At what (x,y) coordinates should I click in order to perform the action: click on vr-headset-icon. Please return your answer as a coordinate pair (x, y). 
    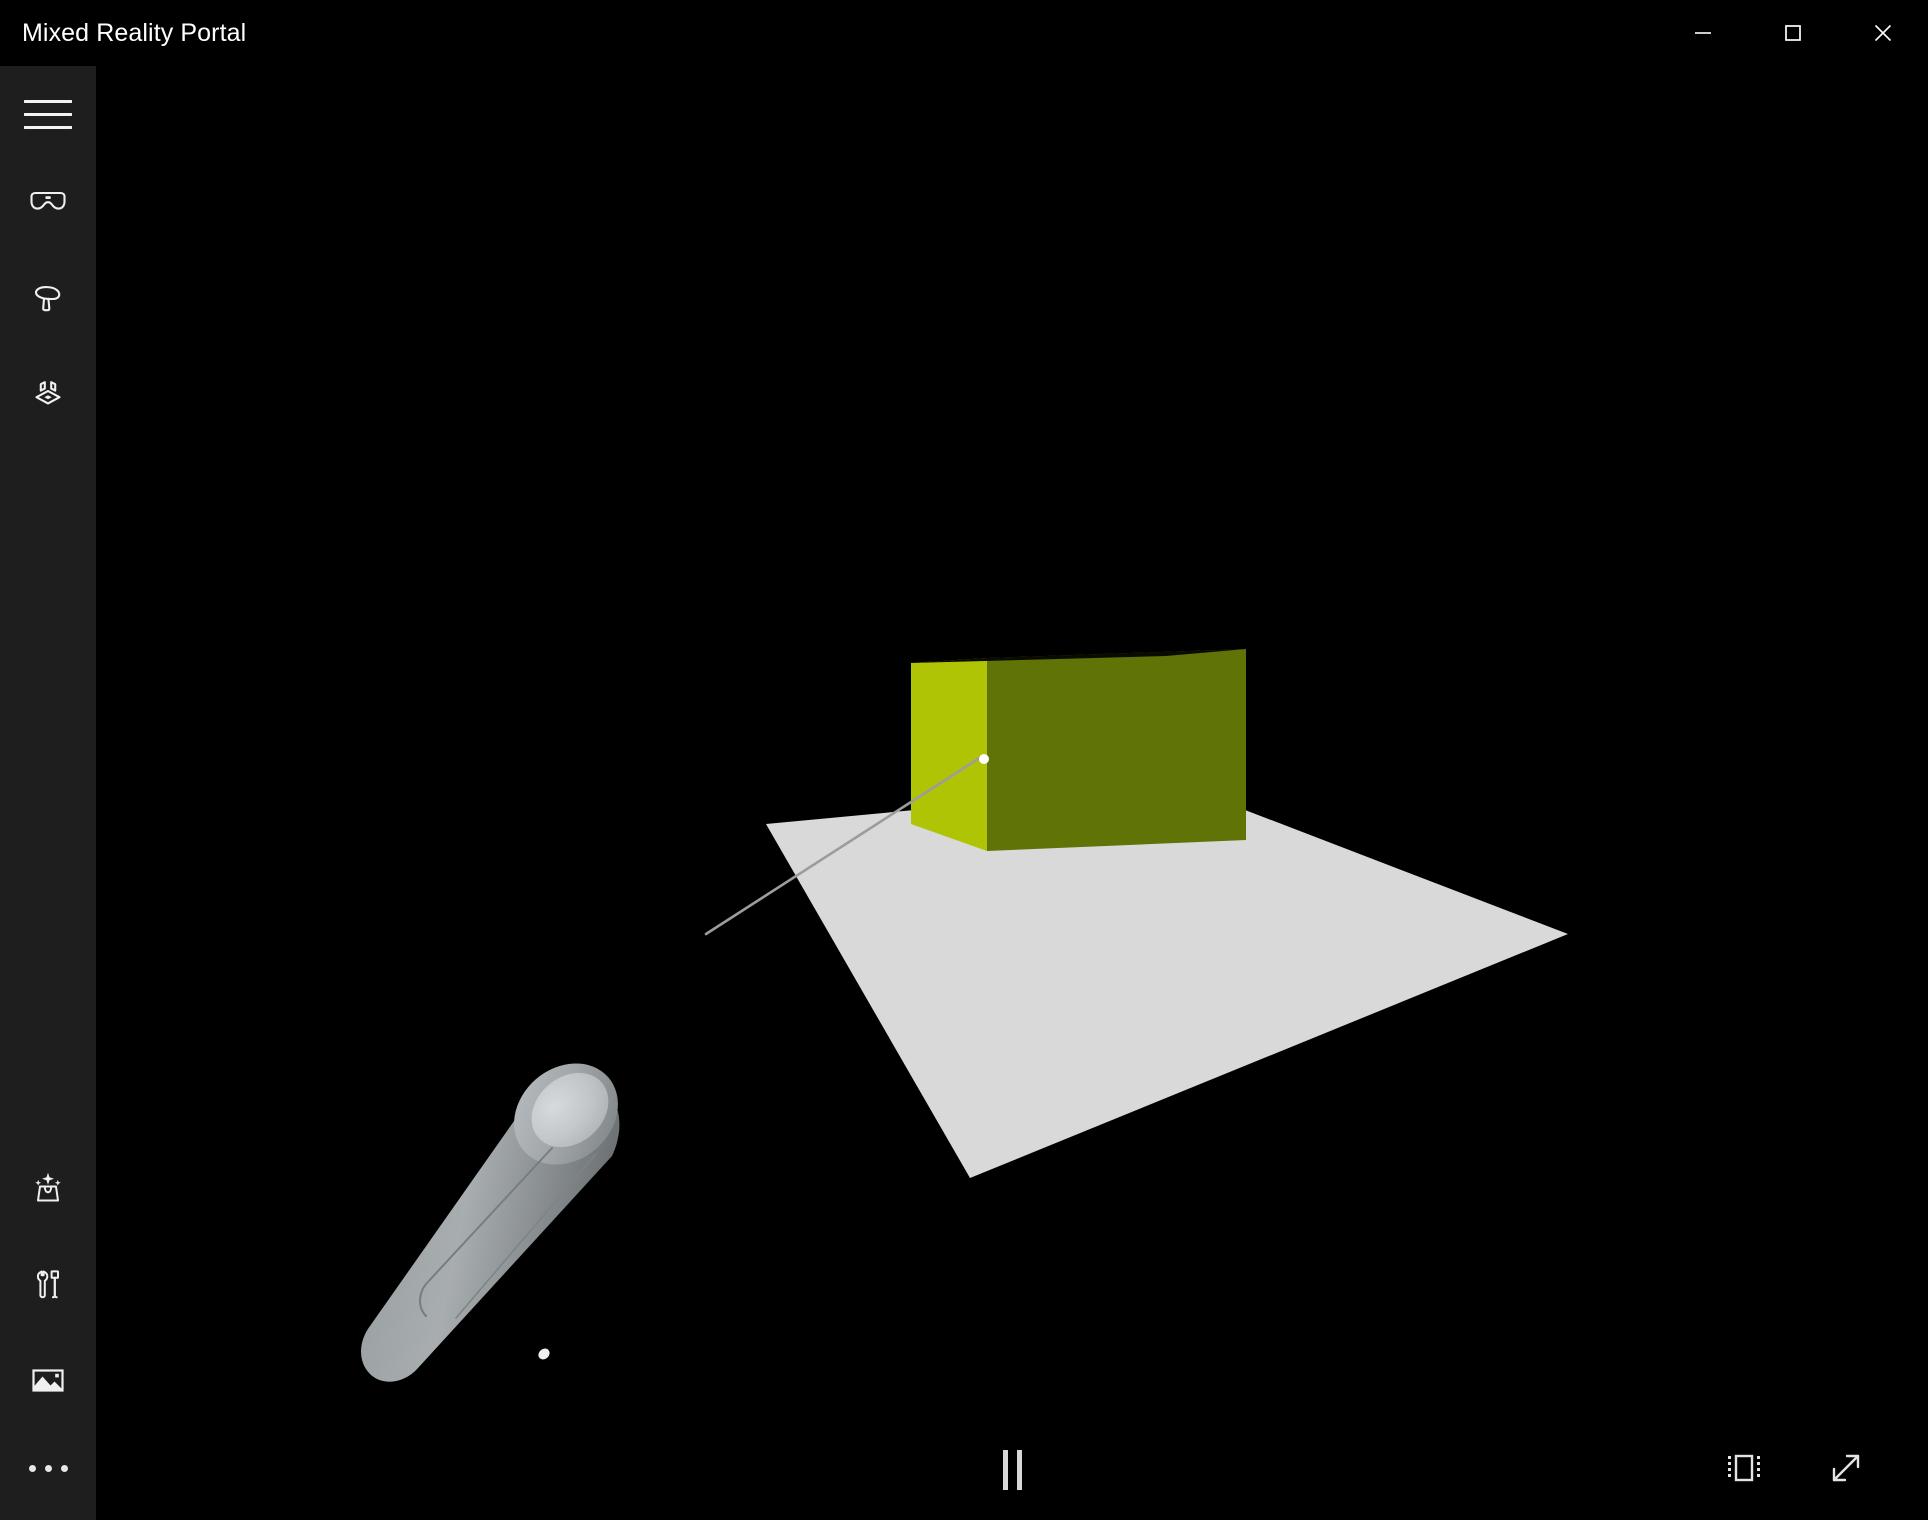
    Looking at the image, I should click on (48, 200).